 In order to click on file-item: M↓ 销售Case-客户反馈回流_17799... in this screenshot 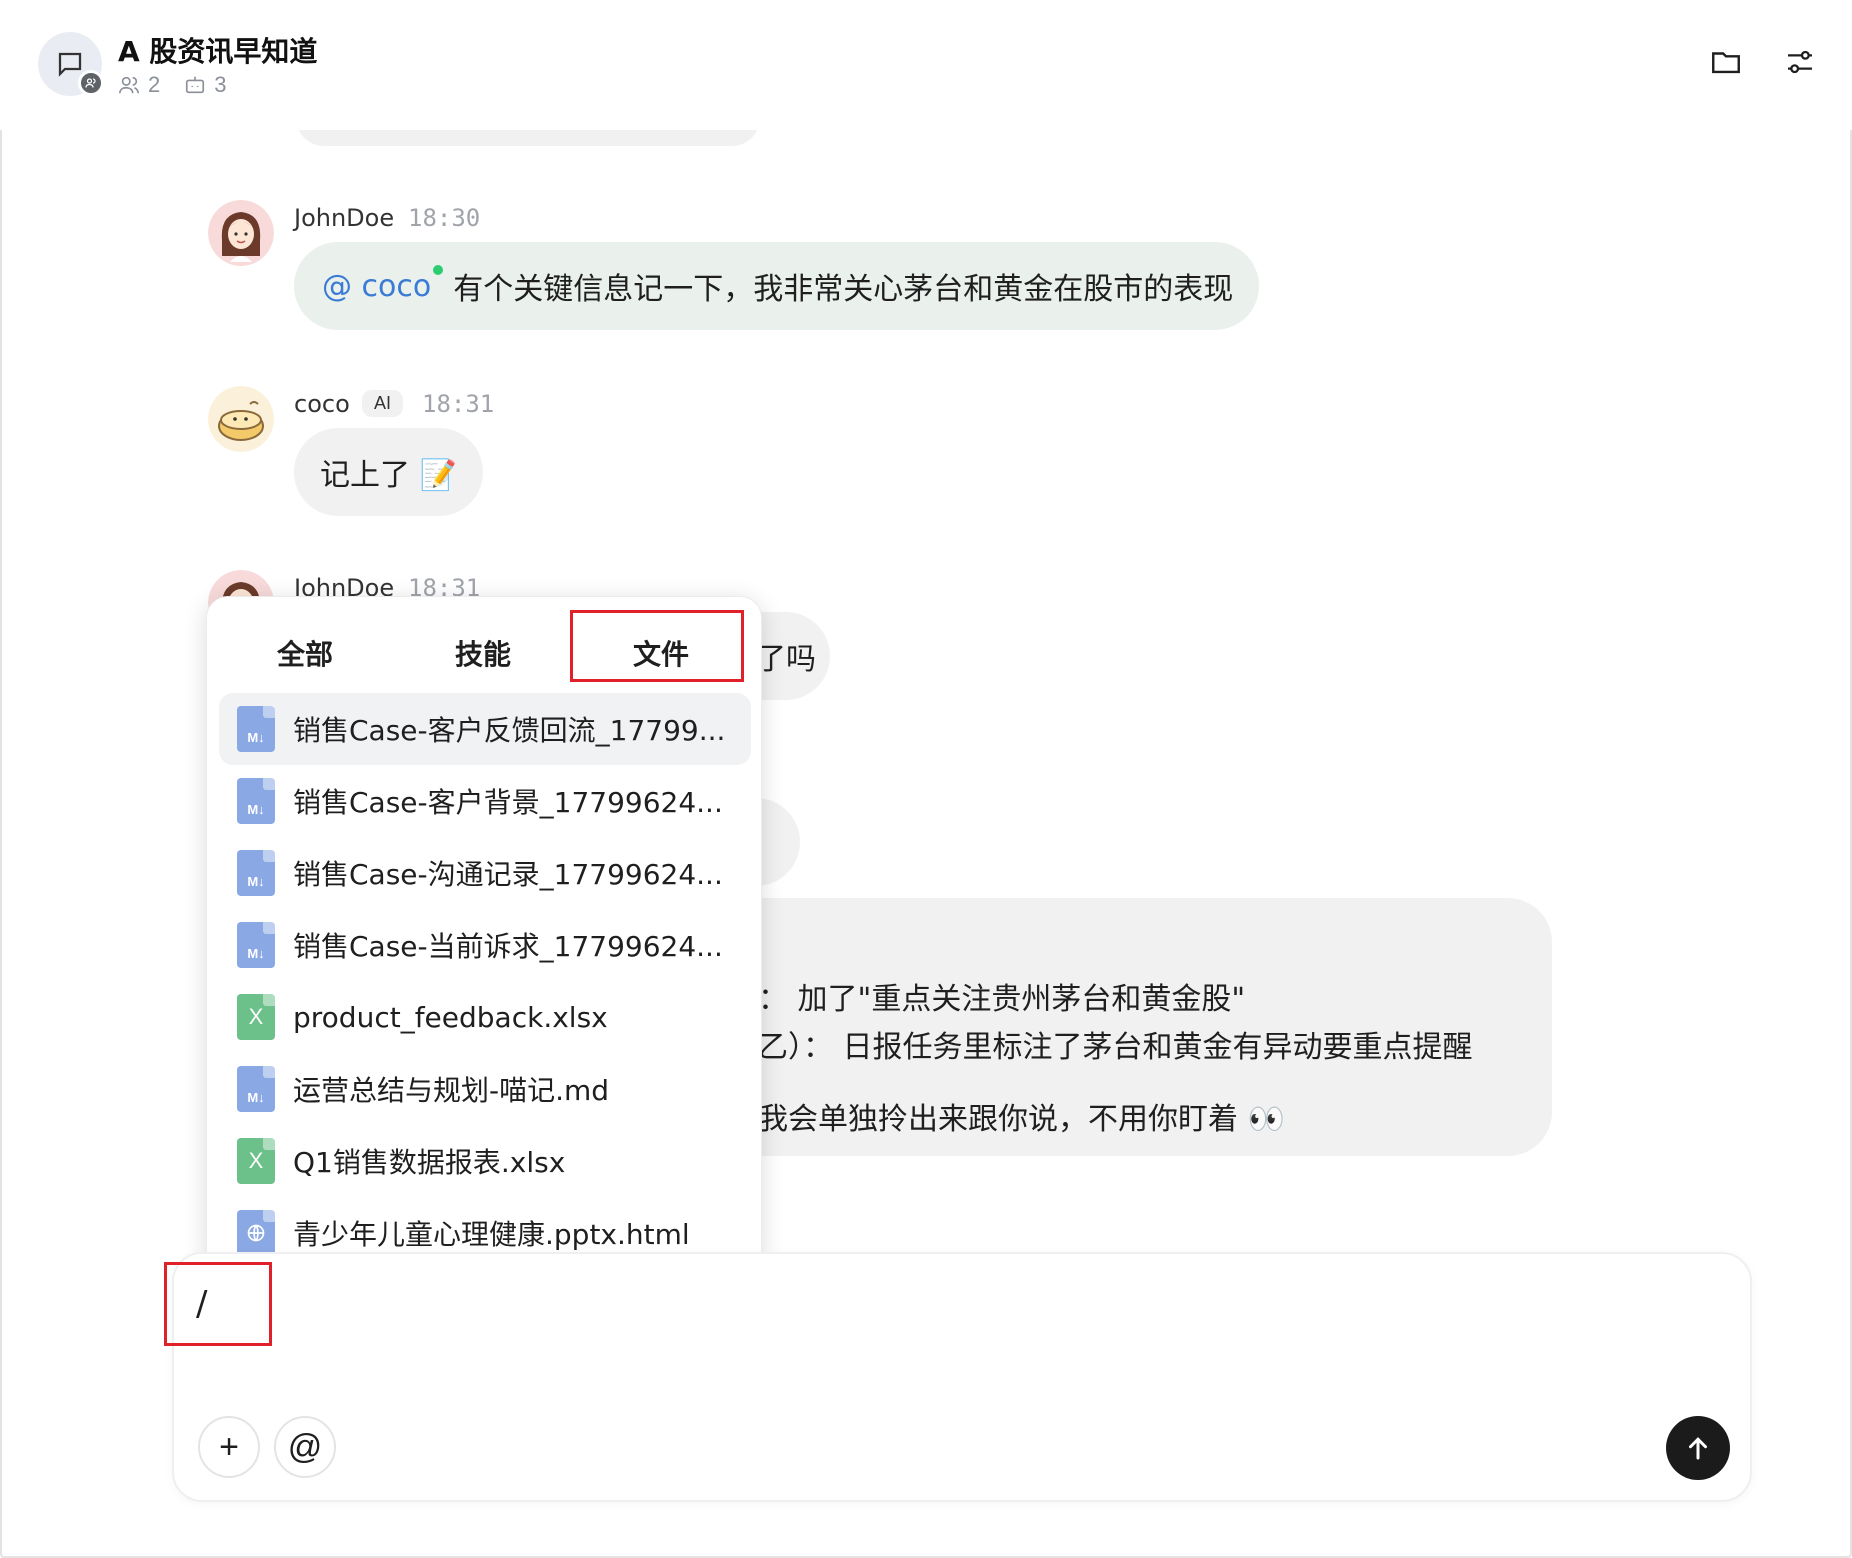, I will do `click(485, 729)`.